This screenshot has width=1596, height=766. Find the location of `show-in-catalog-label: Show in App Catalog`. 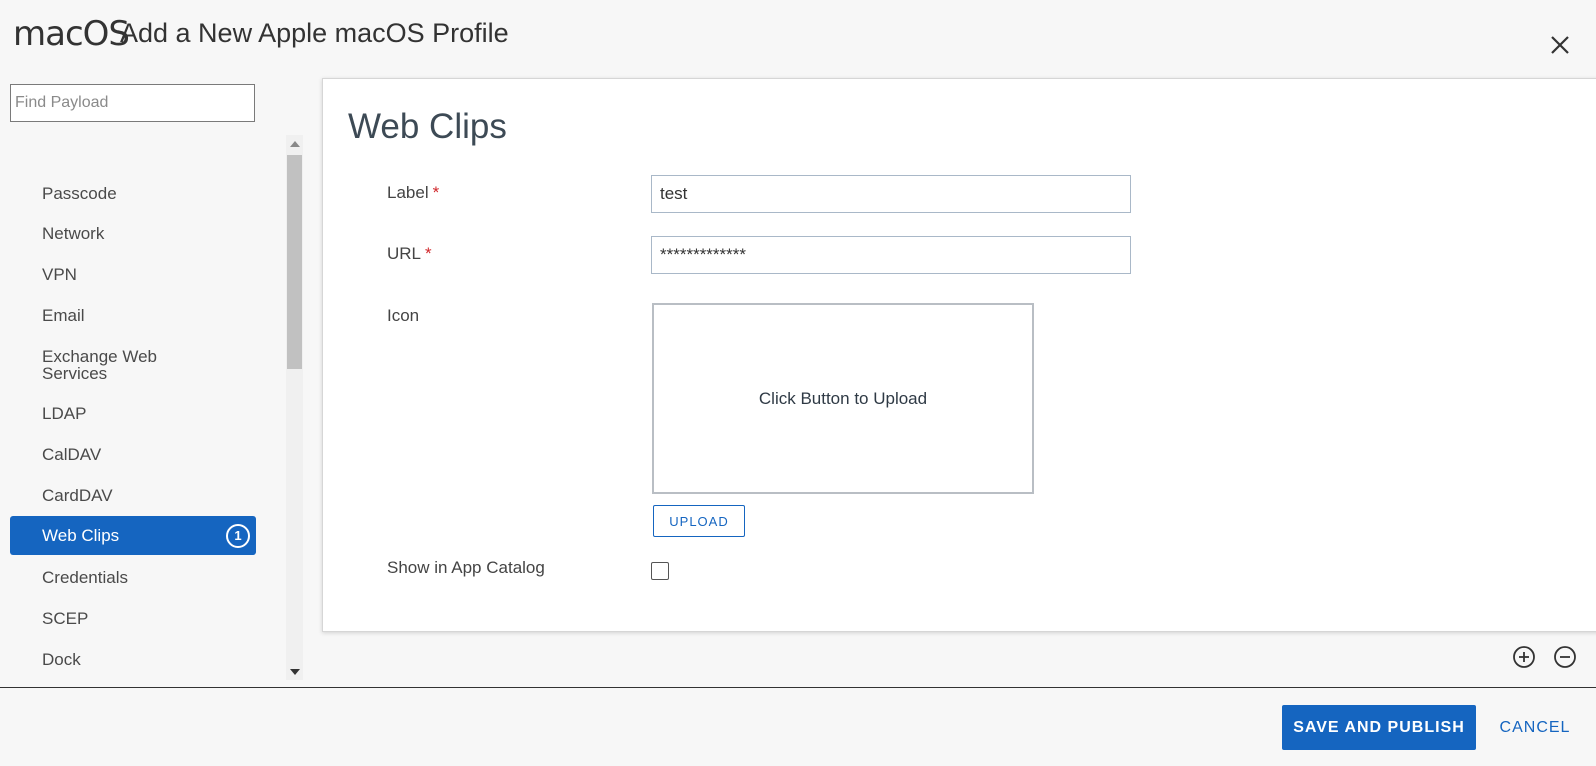

show-in-catalog-label: Show in App Catalog is located at coordinates (466, 567).